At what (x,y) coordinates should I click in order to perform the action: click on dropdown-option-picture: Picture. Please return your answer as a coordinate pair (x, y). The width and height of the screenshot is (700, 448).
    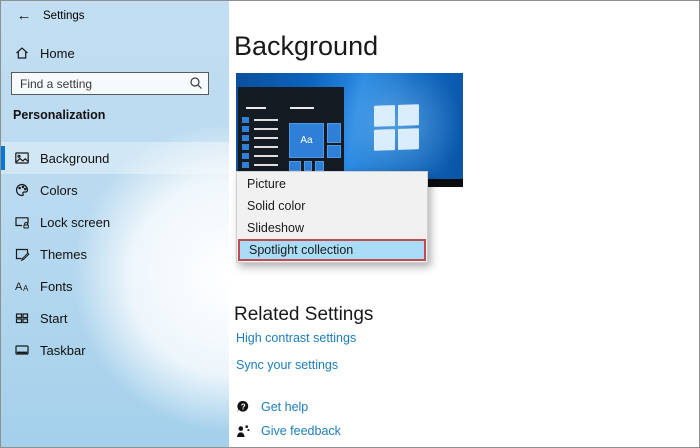
    Looking at the image, I should click on (332, 184).